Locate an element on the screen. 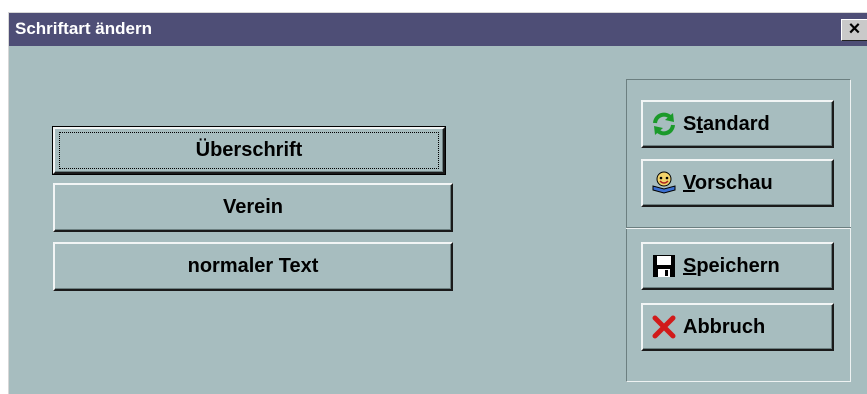  preview-label: Vorschau is located at coordinates (728, 182).